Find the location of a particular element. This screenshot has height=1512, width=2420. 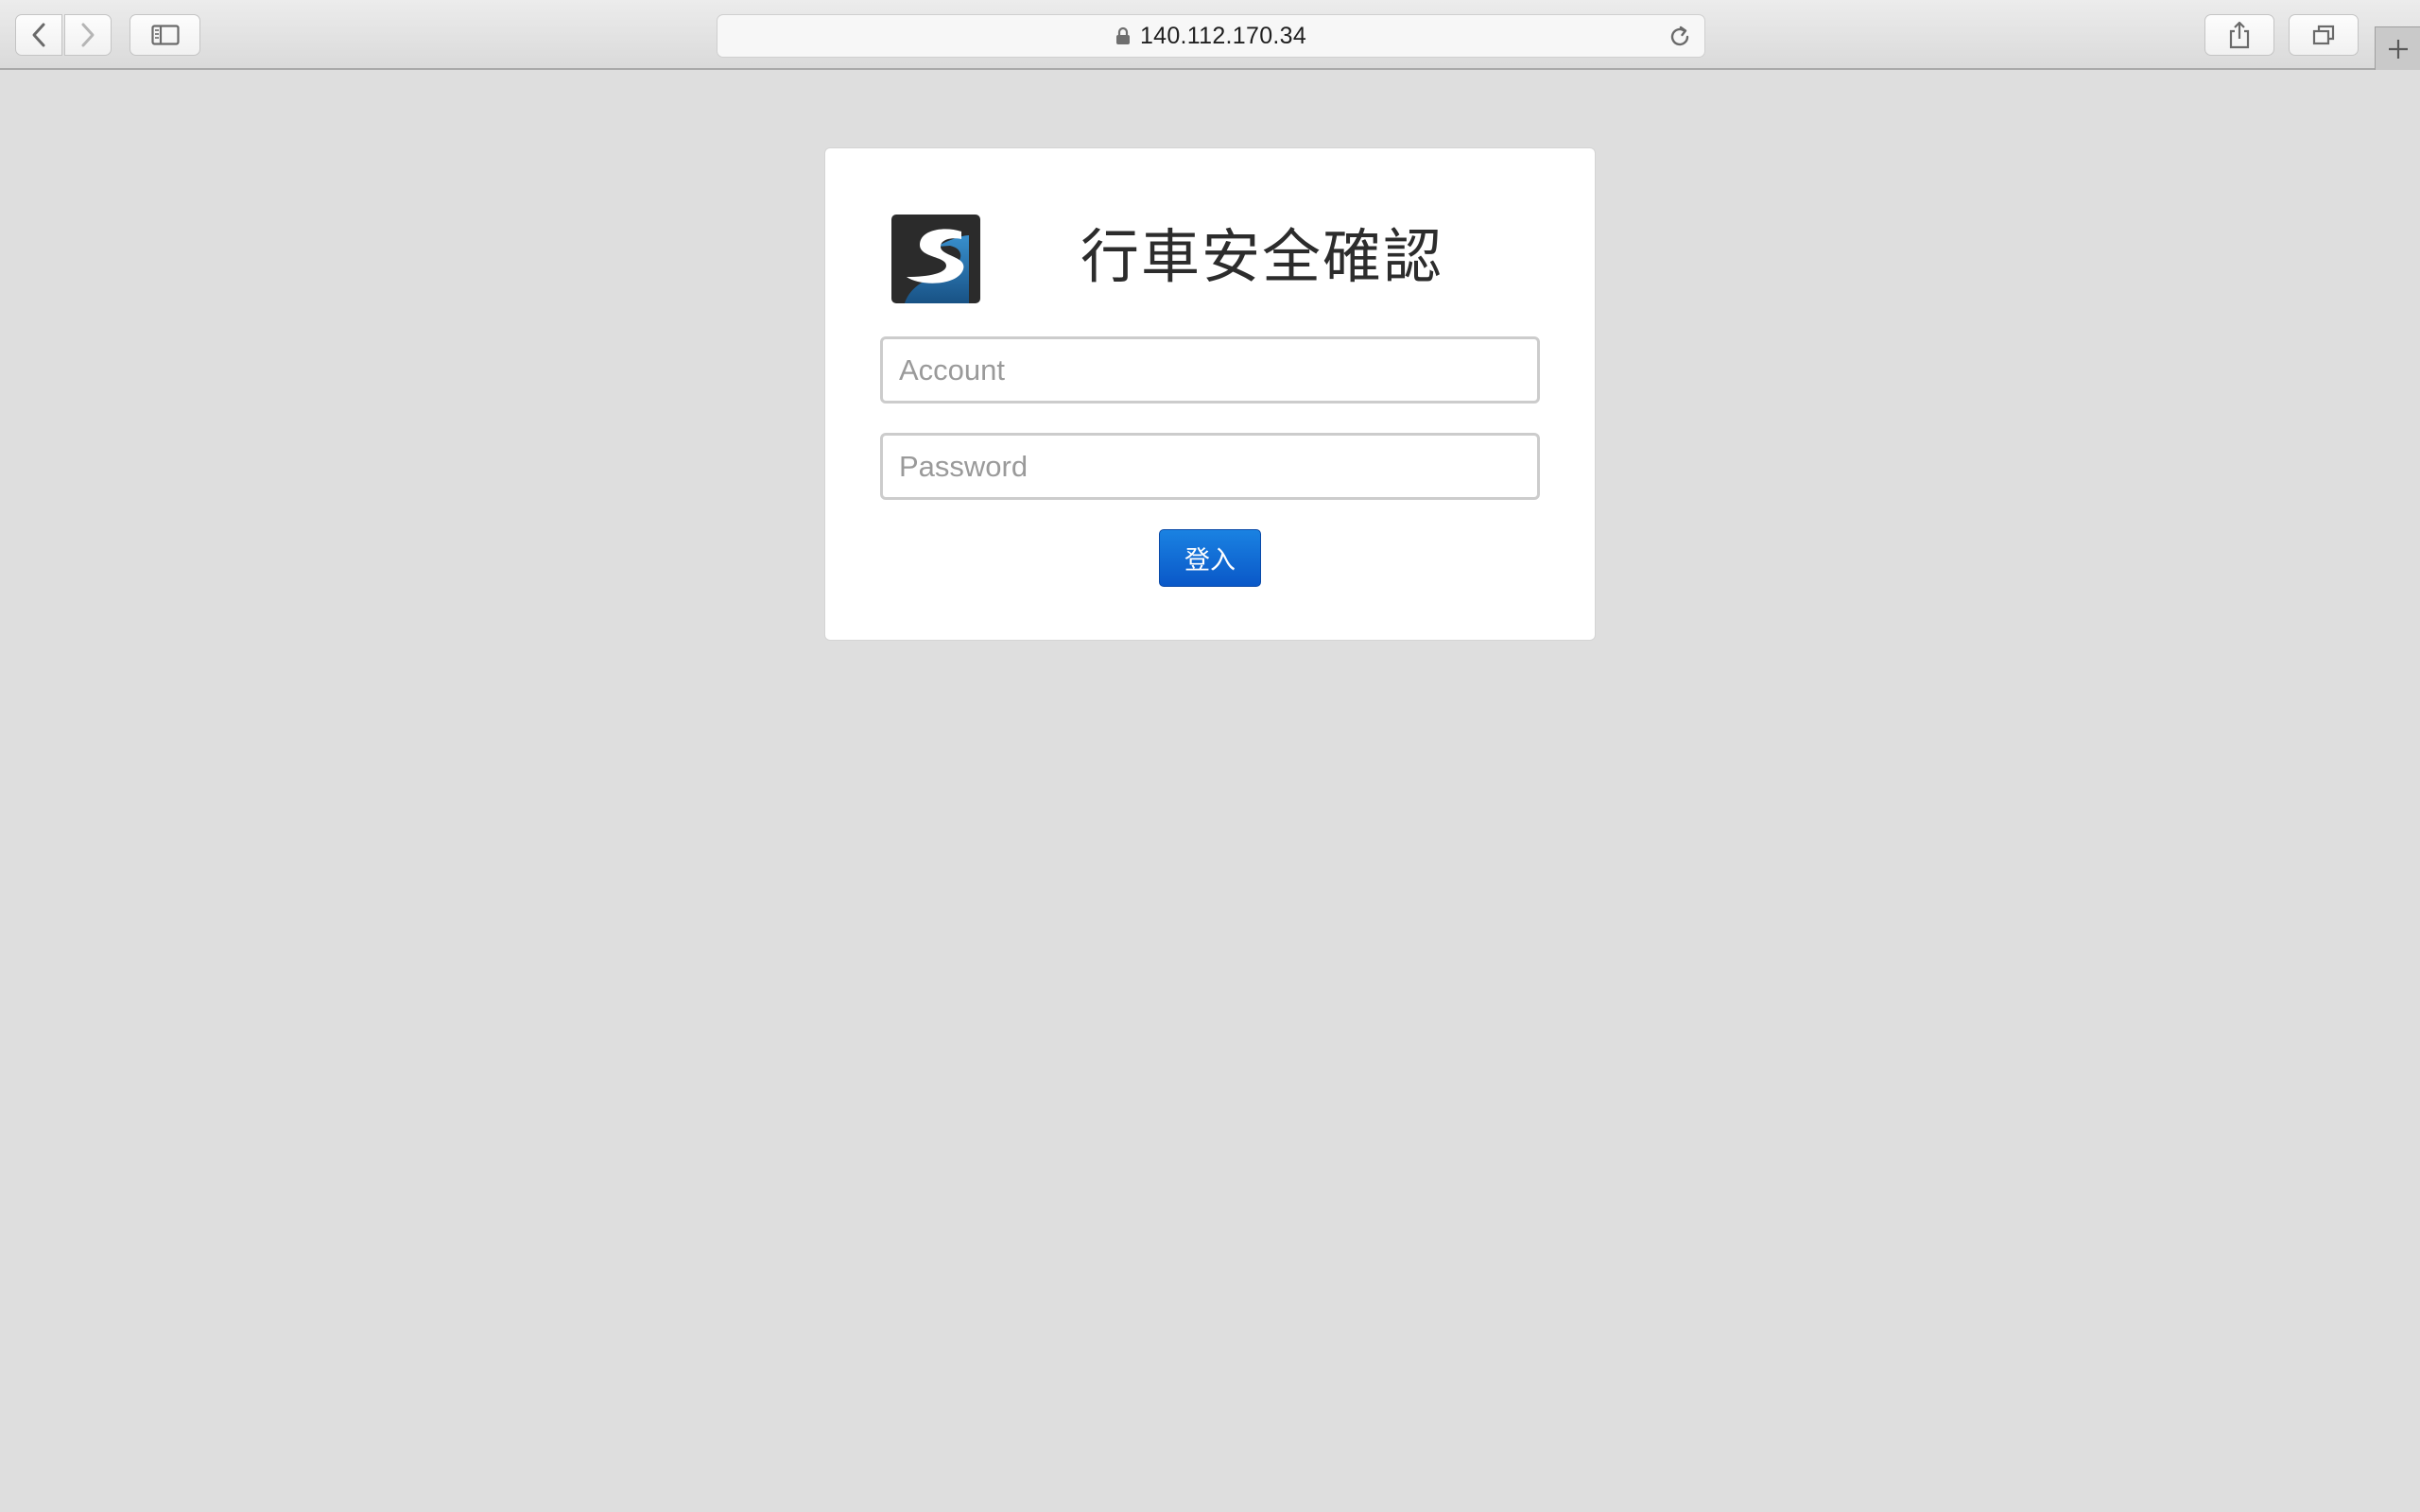

browser-toolbar: 140.112.170.34 is located at coordinates (1210, 35).